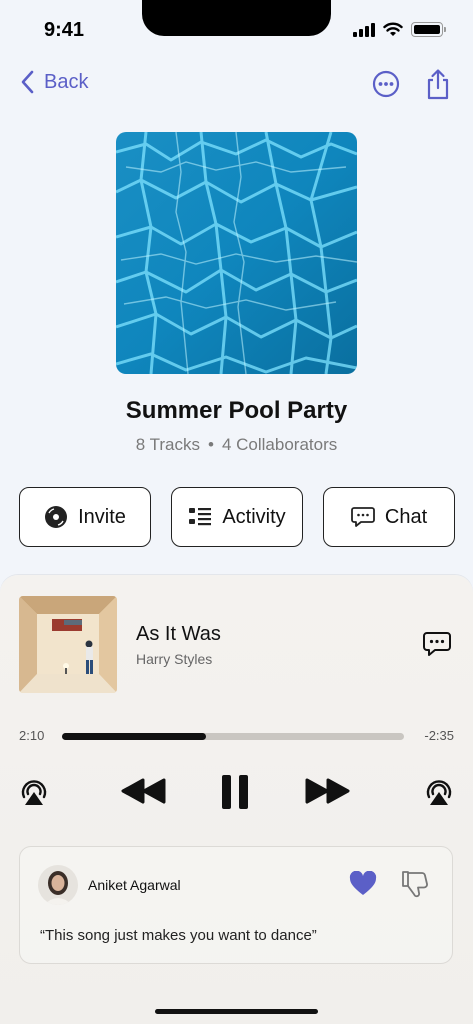  I want to click on pause-icon, so click(235, 792).